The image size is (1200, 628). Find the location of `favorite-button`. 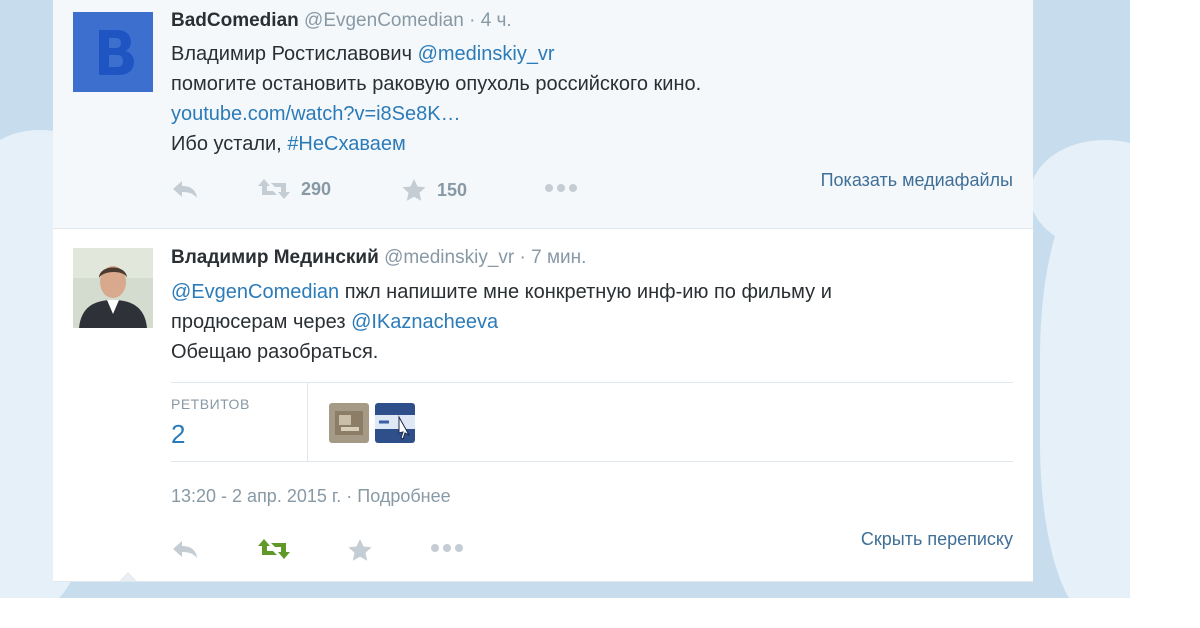

favorite-button is located at coordinates (360, 550).